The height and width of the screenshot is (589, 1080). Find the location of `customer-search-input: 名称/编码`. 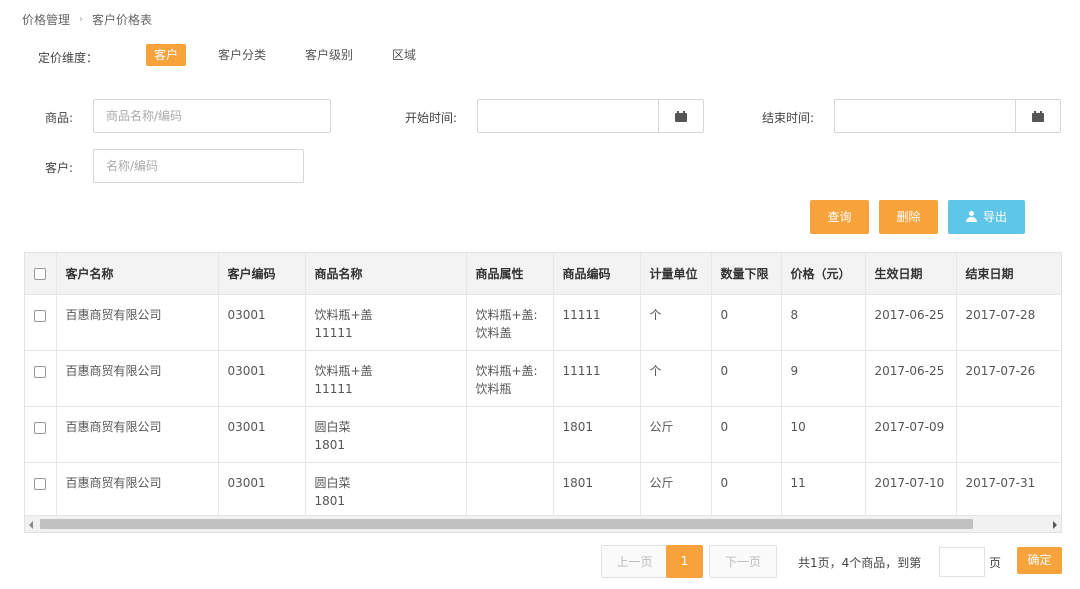

customer-search-input: 名称/编码 is located at coordinates (198, 166).